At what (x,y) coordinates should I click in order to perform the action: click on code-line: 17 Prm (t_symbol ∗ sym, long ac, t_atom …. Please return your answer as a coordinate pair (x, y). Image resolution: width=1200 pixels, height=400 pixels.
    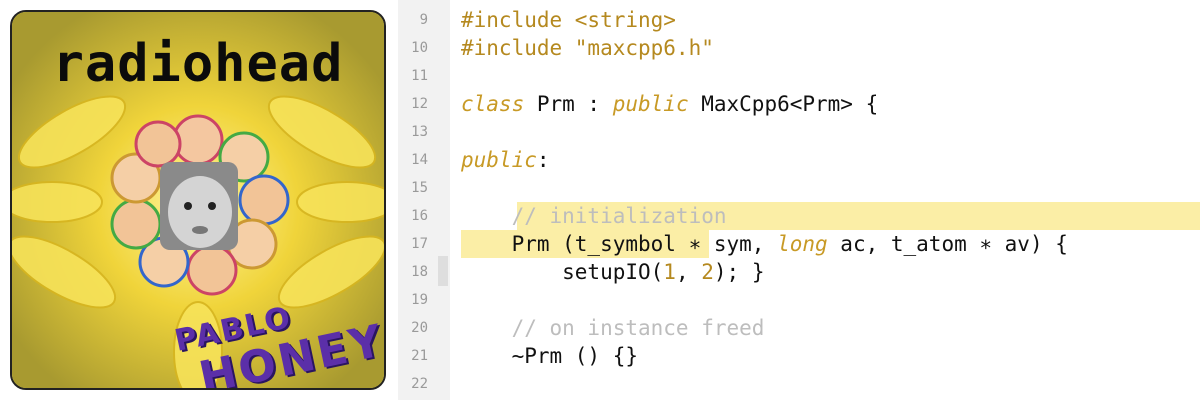
    Looking at the image, I should click on (799, 244).